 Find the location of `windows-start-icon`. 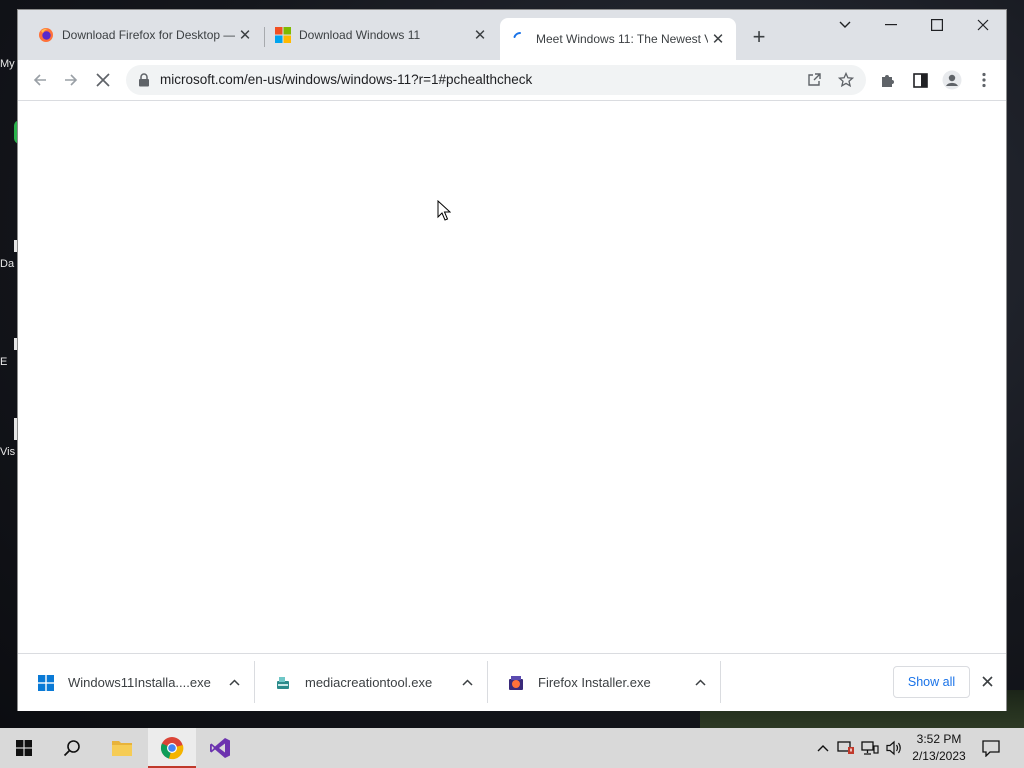

windows-start-icon is located at coordinates (24, 748).